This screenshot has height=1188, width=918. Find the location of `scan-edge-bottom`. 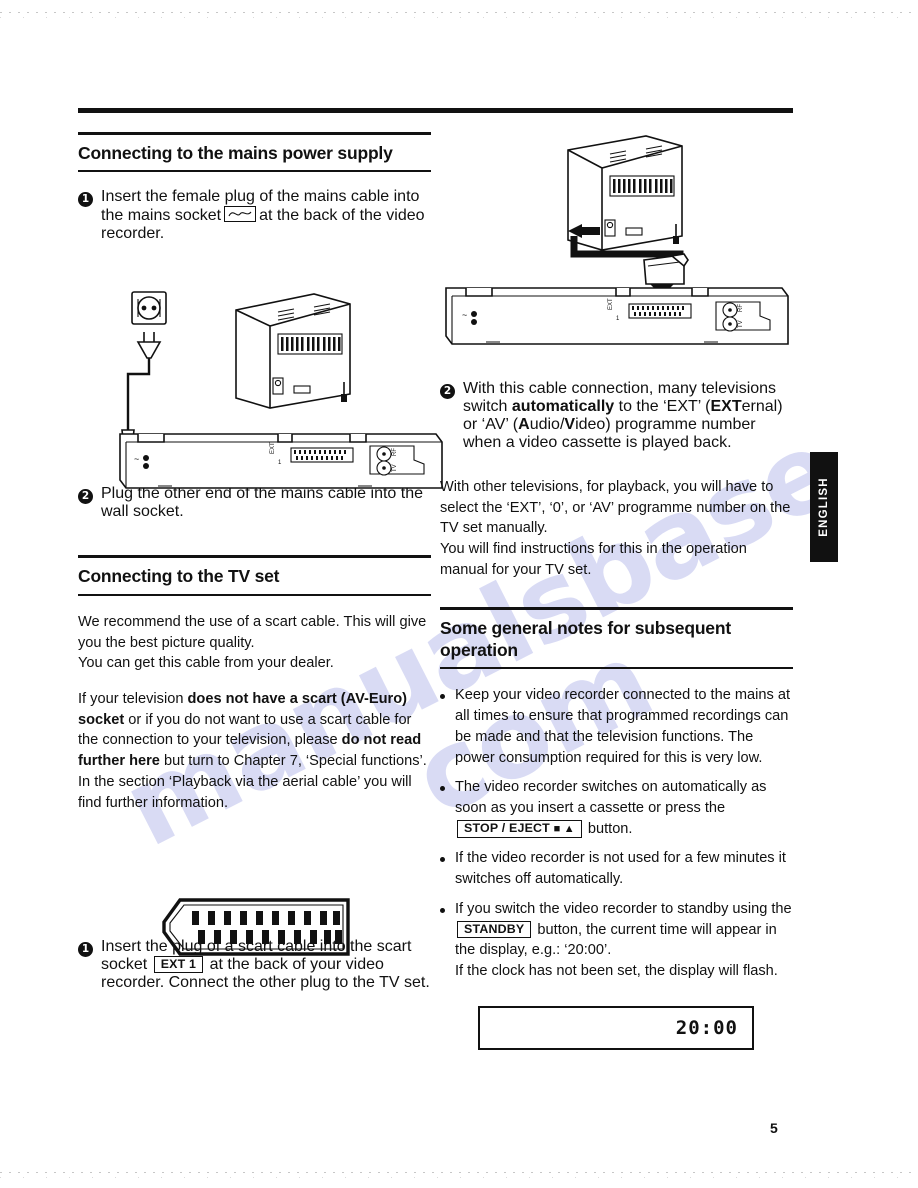

scan-edge-bottom is located at coordinates (459, 1175).